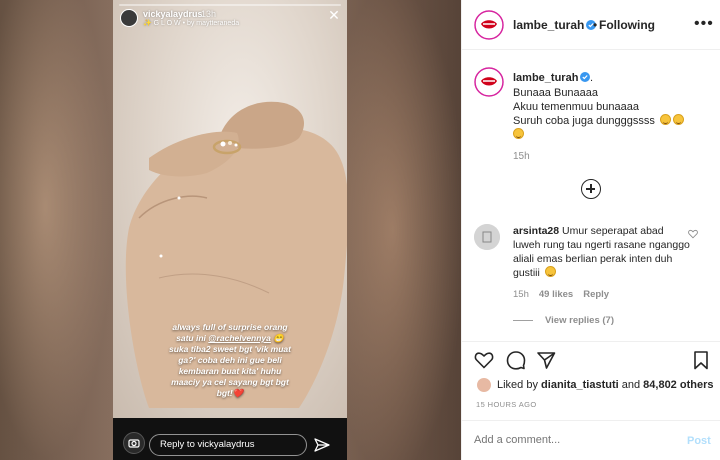  I want to click on story-progress-bar, so click(230, 5).